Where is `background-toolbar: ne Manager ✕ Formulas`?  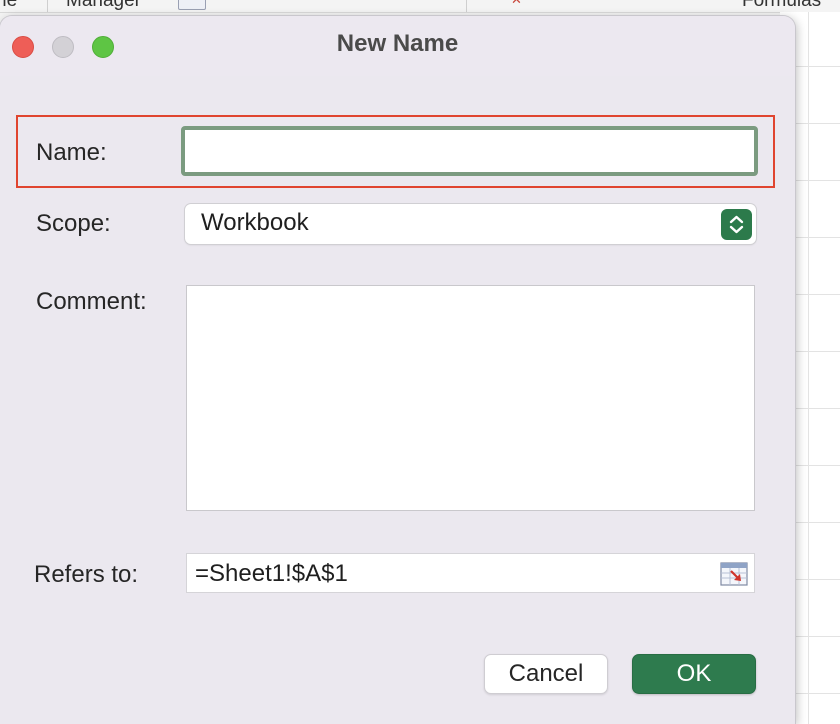 background-toolbar: ne Manager ✕ Formulas is located at coordinates (420, 6).